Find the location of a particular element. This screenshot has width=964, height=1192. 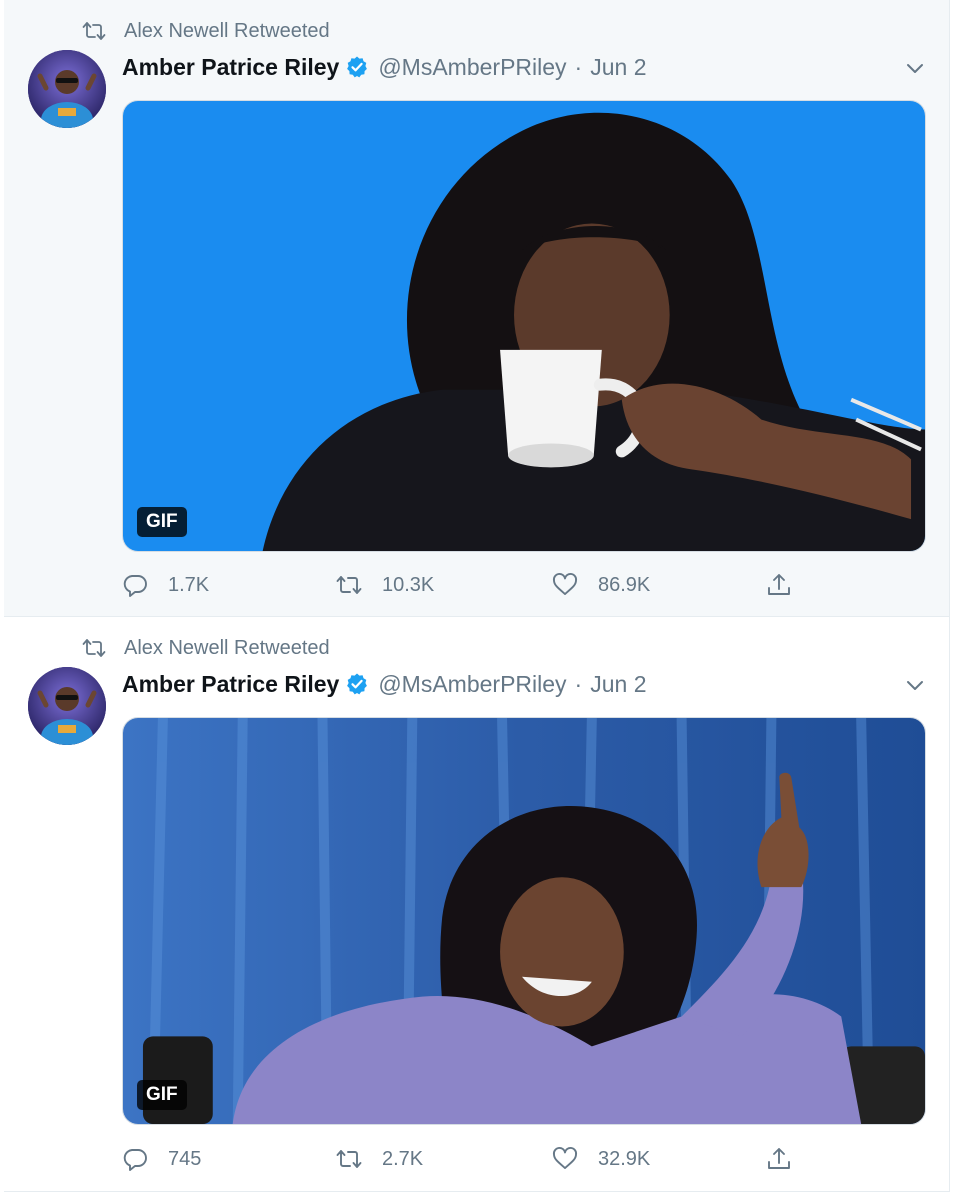

retweet-button: 10.3K is located at coordinates (385, 585).